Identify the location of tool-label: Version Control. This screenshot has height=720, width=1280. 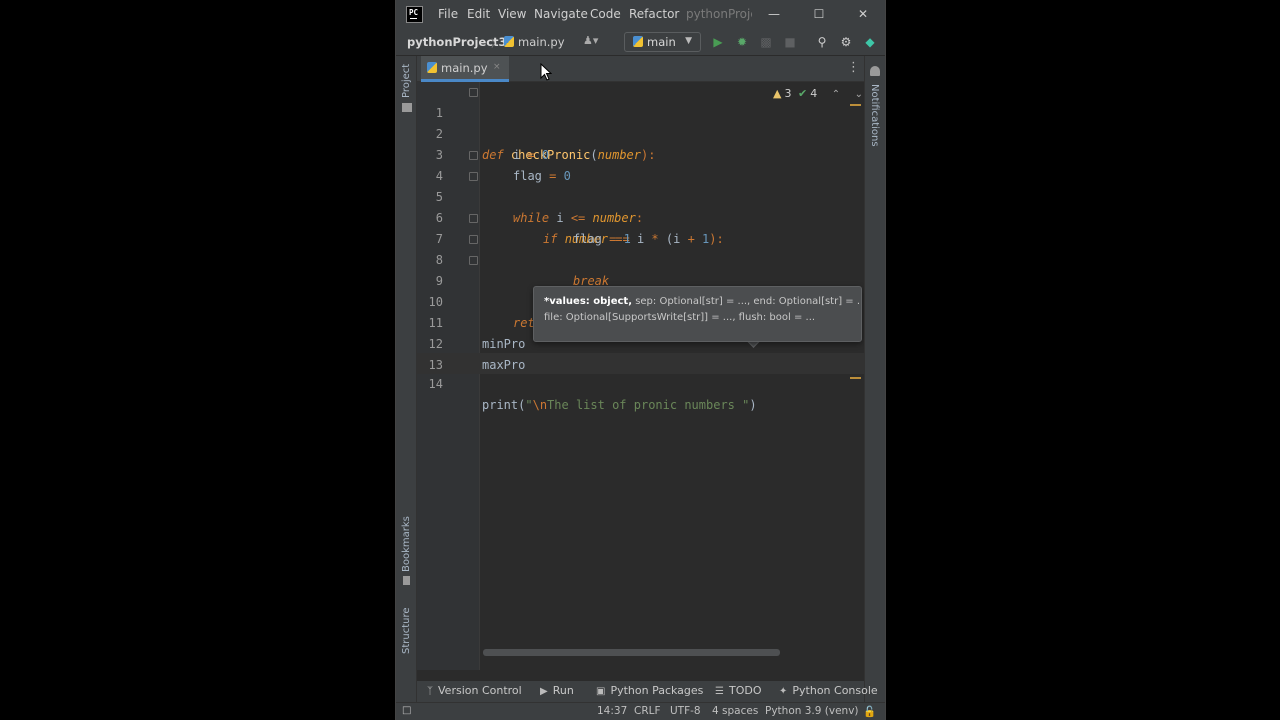
(480, 690).